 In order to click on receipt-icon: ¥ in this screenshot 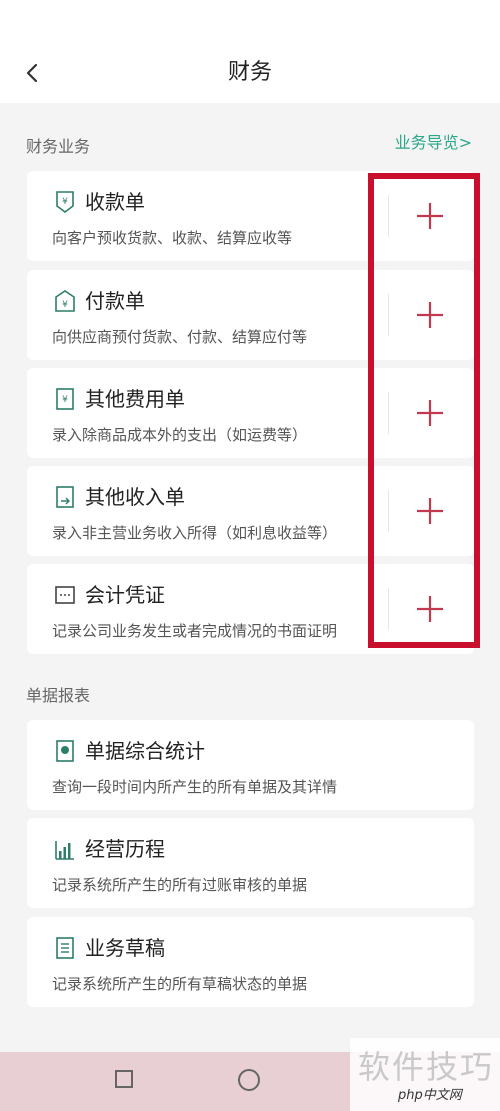, I will do `click(65, 202)`.